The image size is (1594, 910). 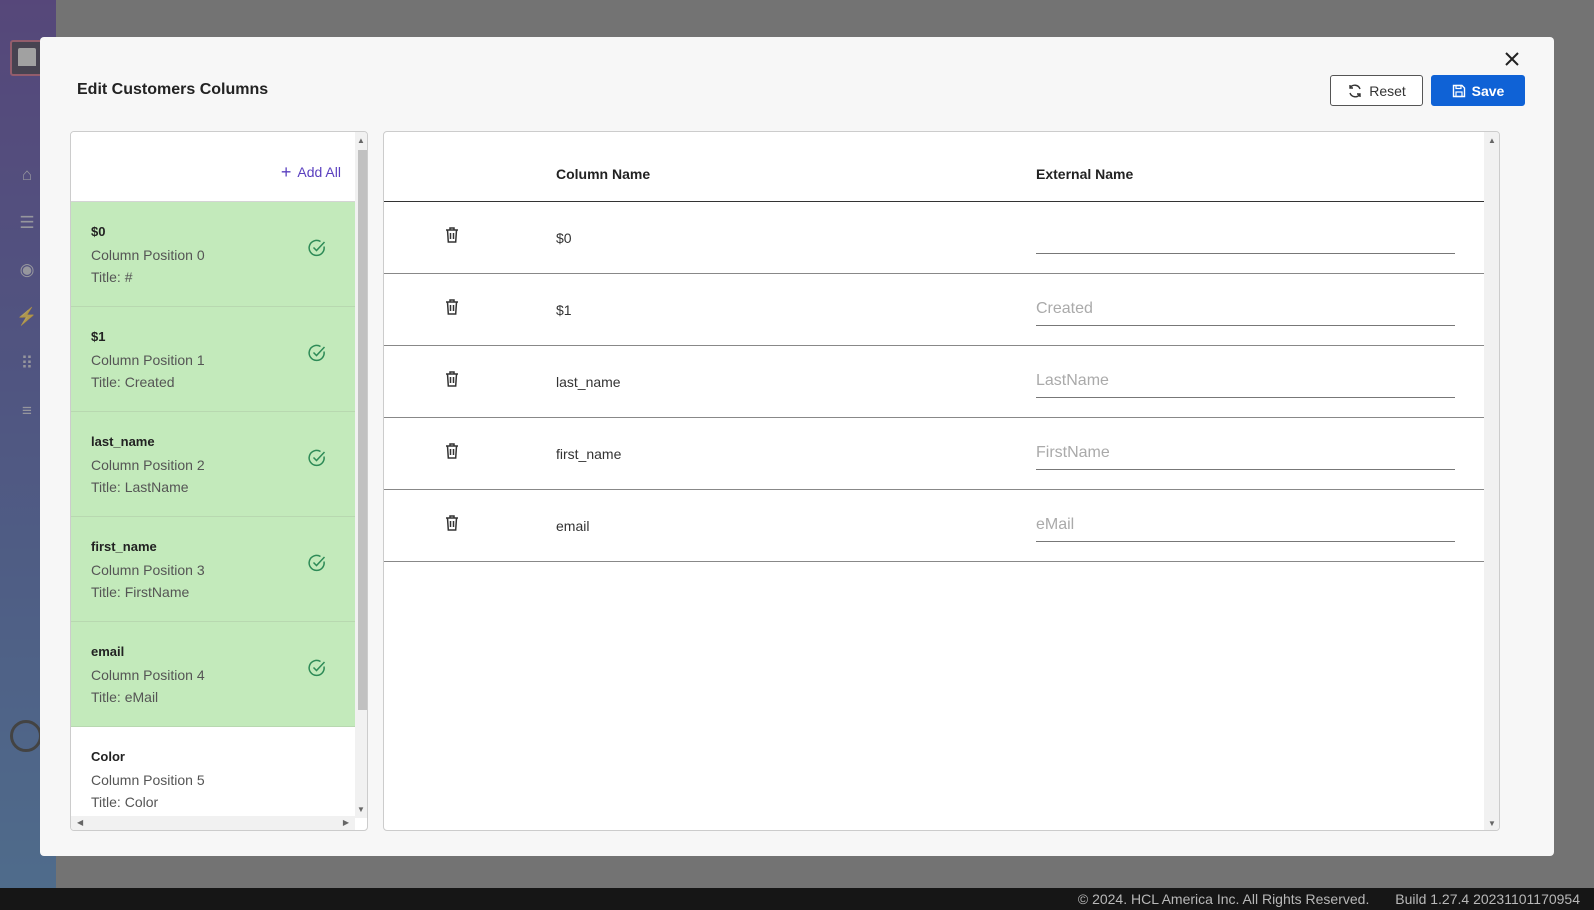 I want to click on scroll-thumb, so click(x=362, y=430).